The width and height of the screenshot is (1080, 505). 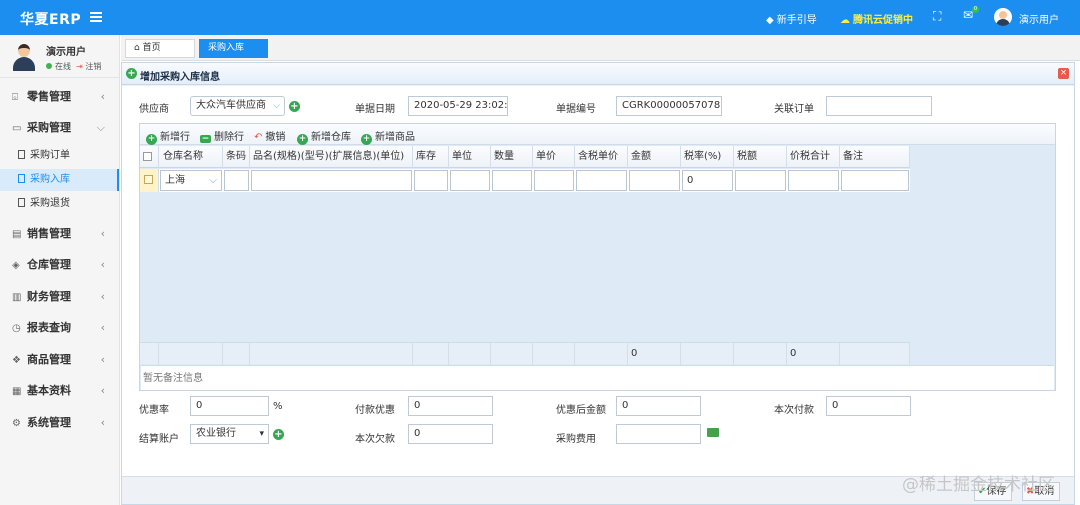 I want to click on sidebar-item-2: ▭ 采购管理 ⌵, so click(x=59, y=128).